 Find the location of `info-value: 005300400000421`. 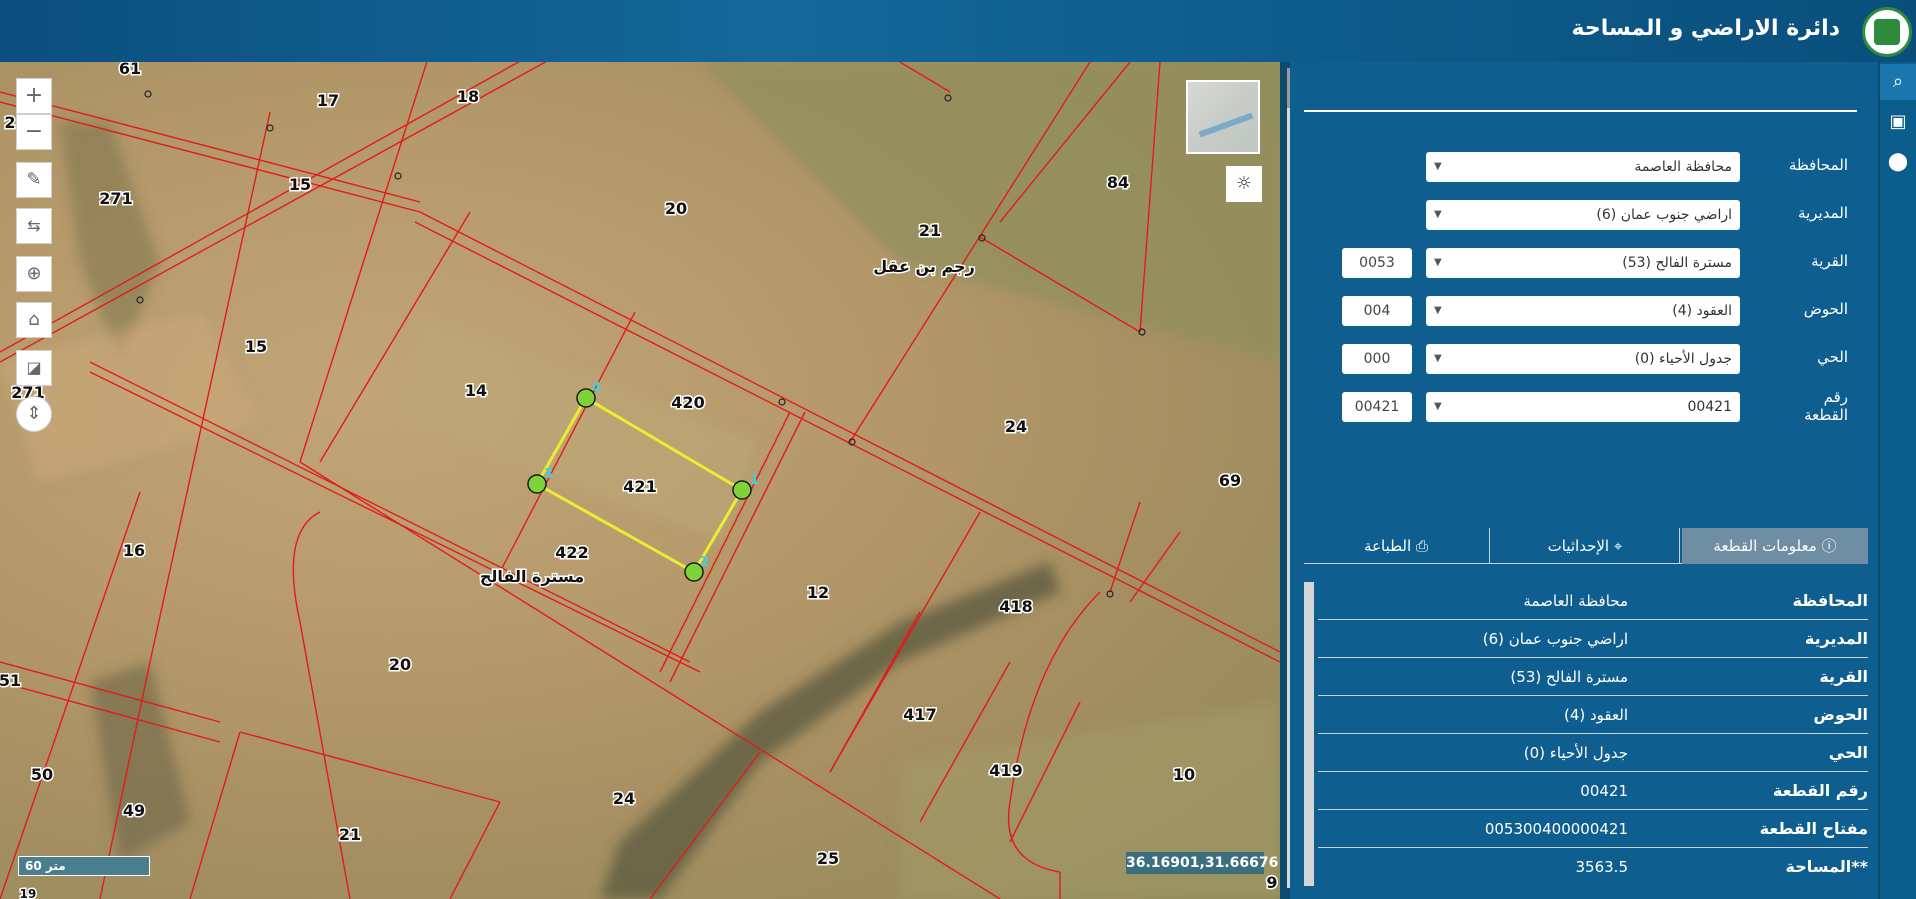

info-value: 005300400000421 is located at coordinates (1556, 829).